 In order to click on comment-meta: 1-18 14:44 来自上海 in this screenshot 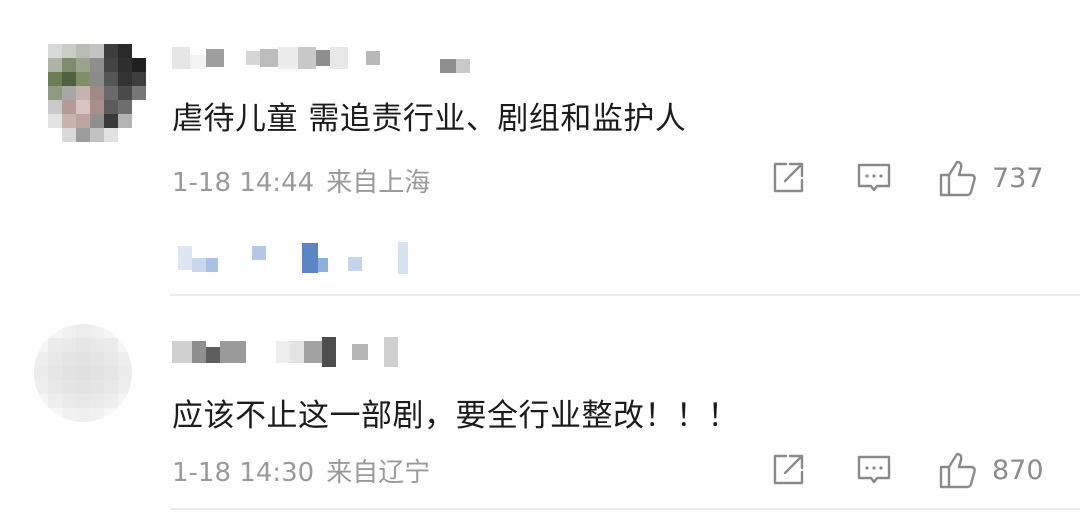, I will do `click(301, 180)`.